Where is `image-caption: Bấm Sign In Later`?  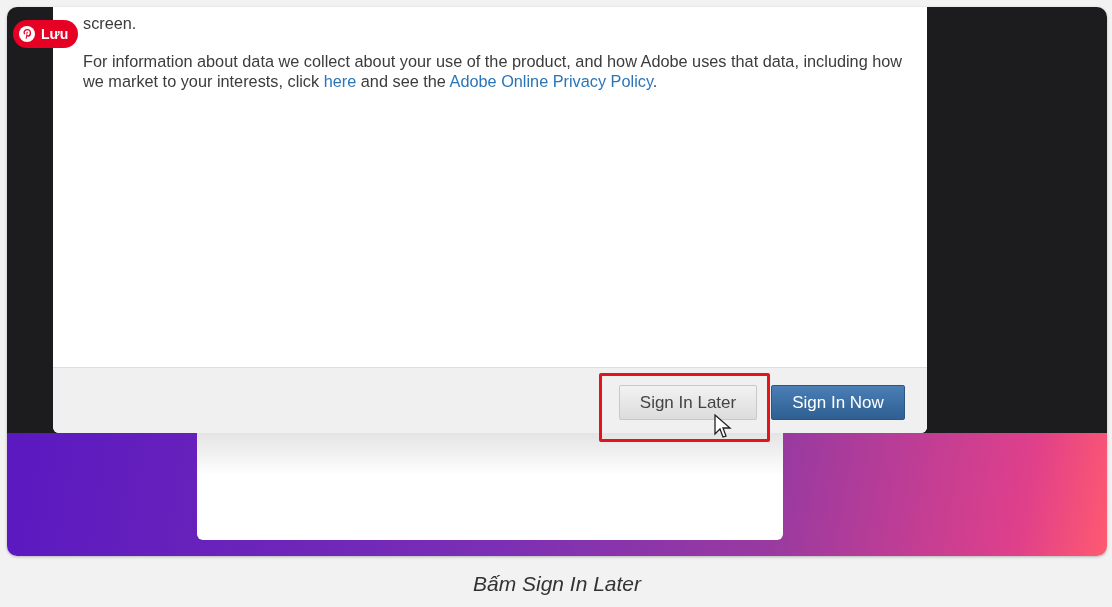
image-caption: Bấm Sign In Later is located at coordinates (557, 583).